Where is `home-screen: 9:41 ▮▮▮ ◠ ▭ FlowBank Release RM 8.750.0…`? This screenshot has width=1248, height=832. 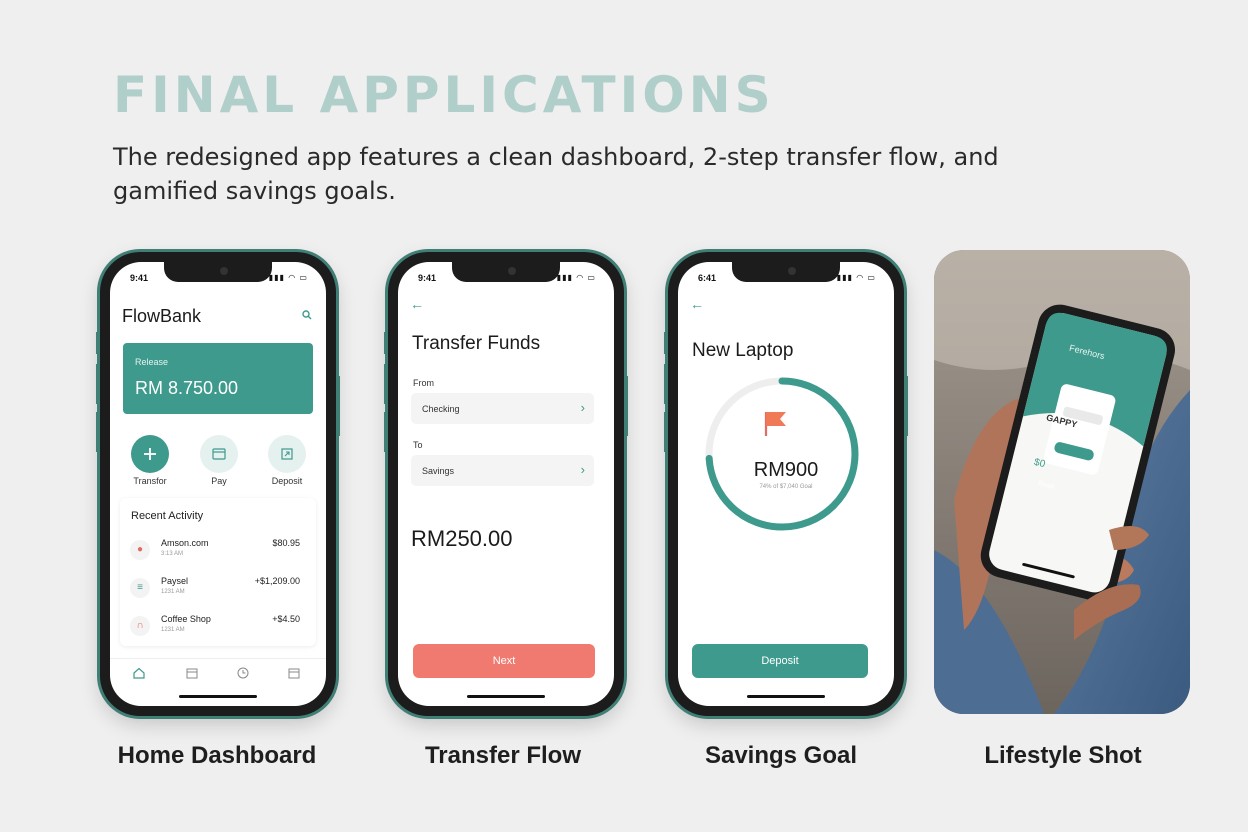
home-screen: 9:41 ▮▮▮ ◠ ▭ FlowBank Release RM 8.750.0… is located at coordinates (218, 484).